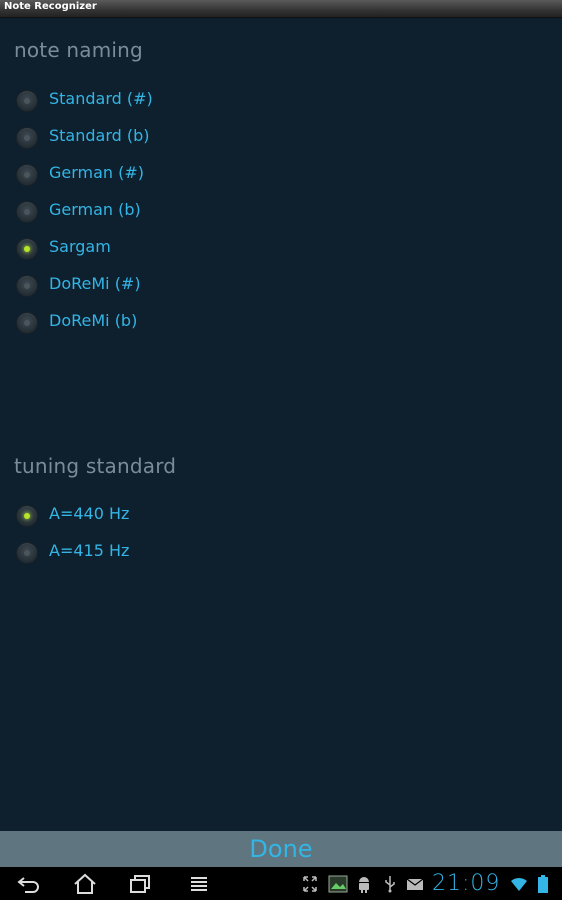 This screenshot has height=900, width=562. I want to click on menu-icon, so click(199, 884).